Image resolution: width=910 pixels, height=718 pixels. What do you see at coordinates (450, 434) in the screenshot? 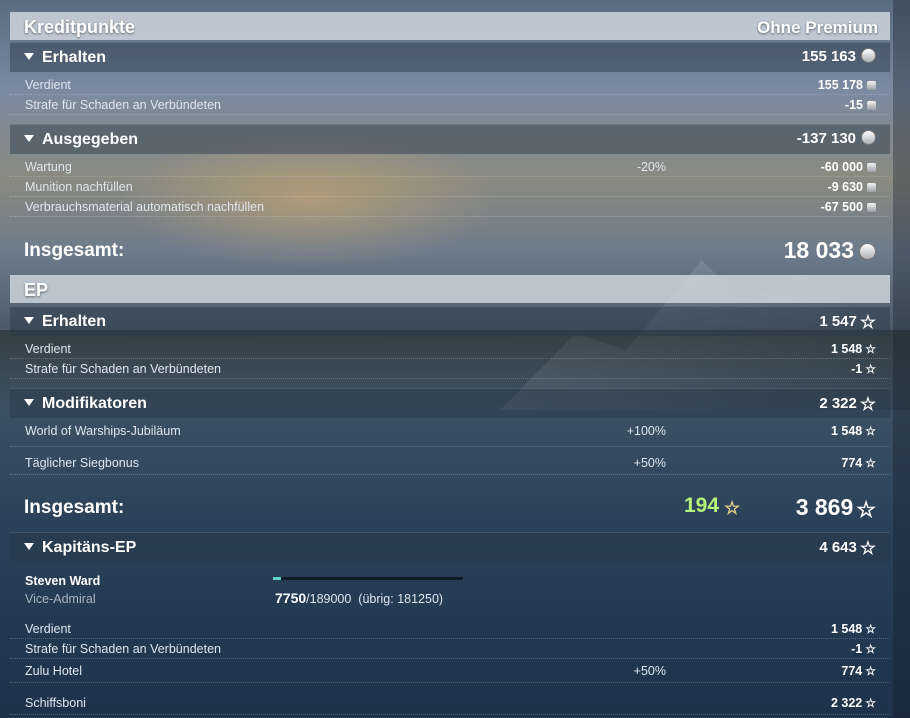
I see `list-item: World of Warships-Jubiläum +100% 1 548 ☆` at bounding box center [450, 434].